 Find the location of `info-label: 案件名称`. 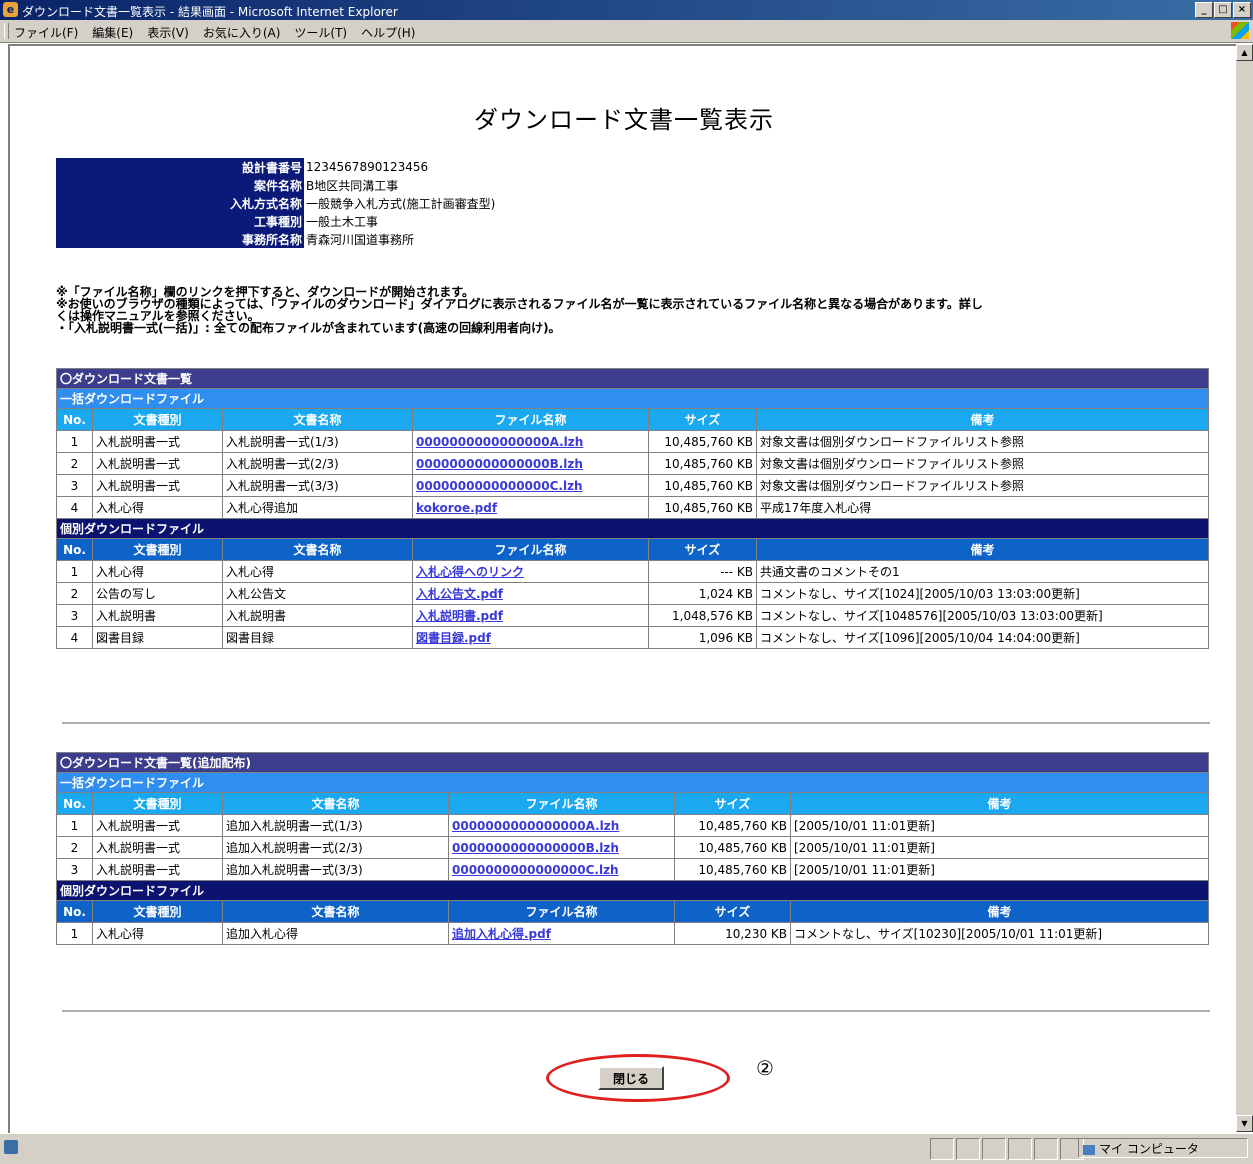

info-label: 案件名称 is located at coordinates (180, 185).